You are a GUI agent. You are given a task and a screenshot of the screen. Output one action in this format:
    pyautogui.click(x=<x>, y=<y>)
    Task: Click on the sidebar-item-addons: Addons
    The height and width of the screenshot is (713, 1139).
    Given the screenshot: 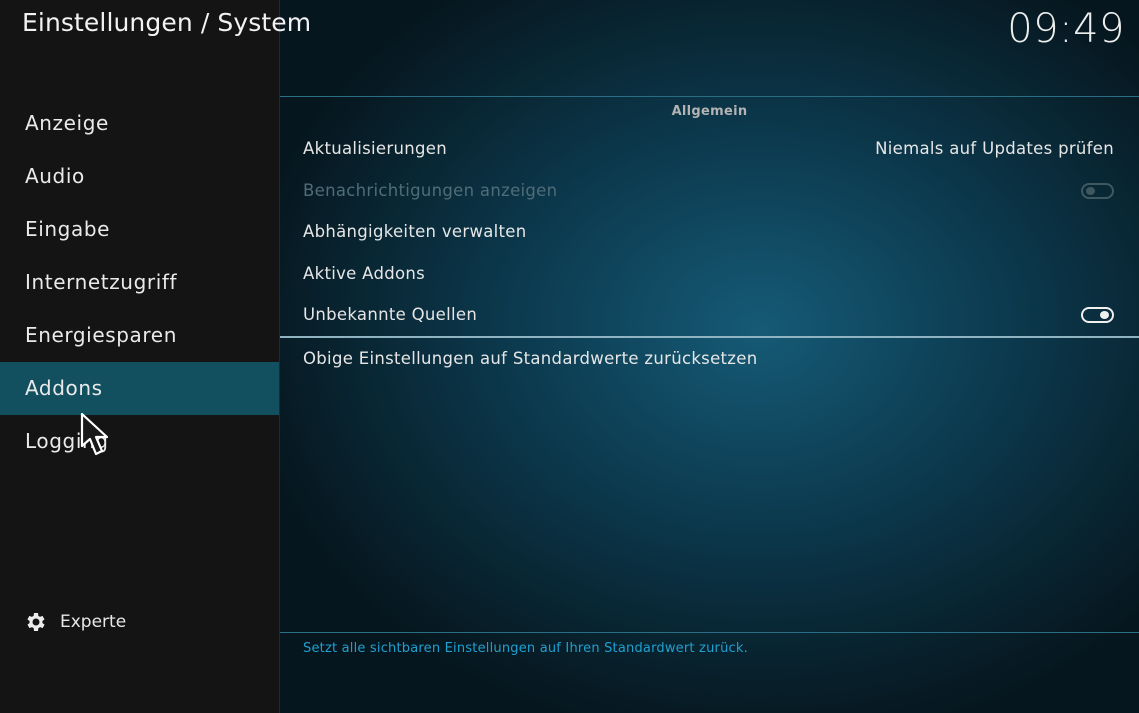 What is the action you would take?
    pyautogui.click(x=139, y=388)
    